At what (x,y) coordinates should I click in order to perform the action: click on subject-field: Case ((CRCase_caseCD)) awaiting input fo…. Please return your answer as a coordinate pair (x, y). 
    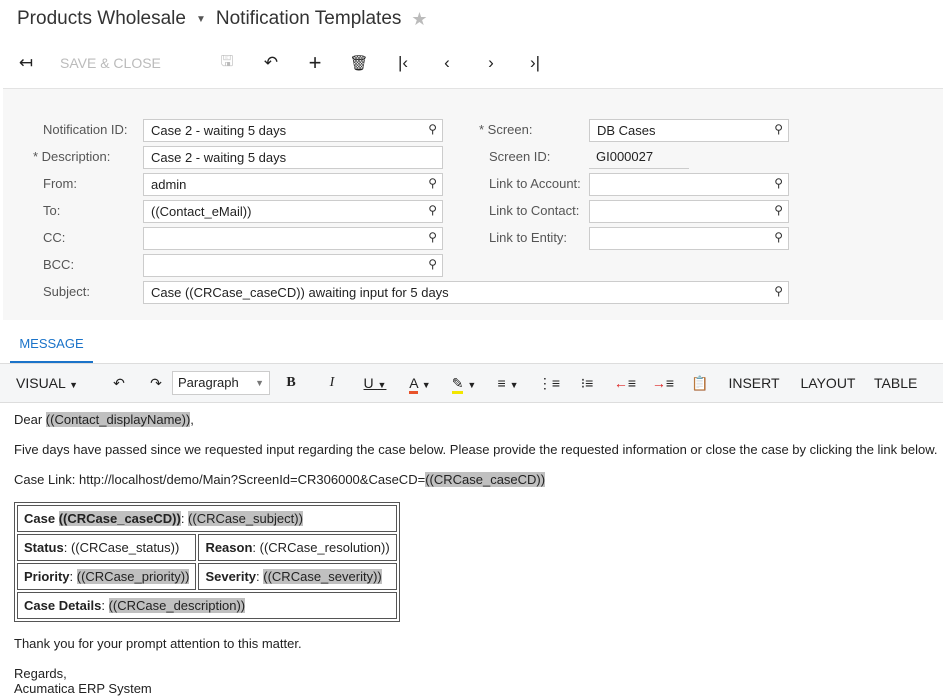
    Looking at the image, I should click on (466, 292).